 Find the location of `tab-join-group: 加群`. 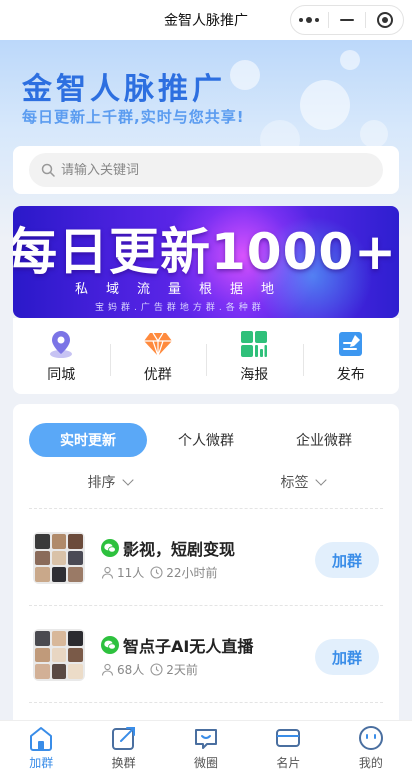

tab-join-group: 加群 is located at coordinates (41, 747).